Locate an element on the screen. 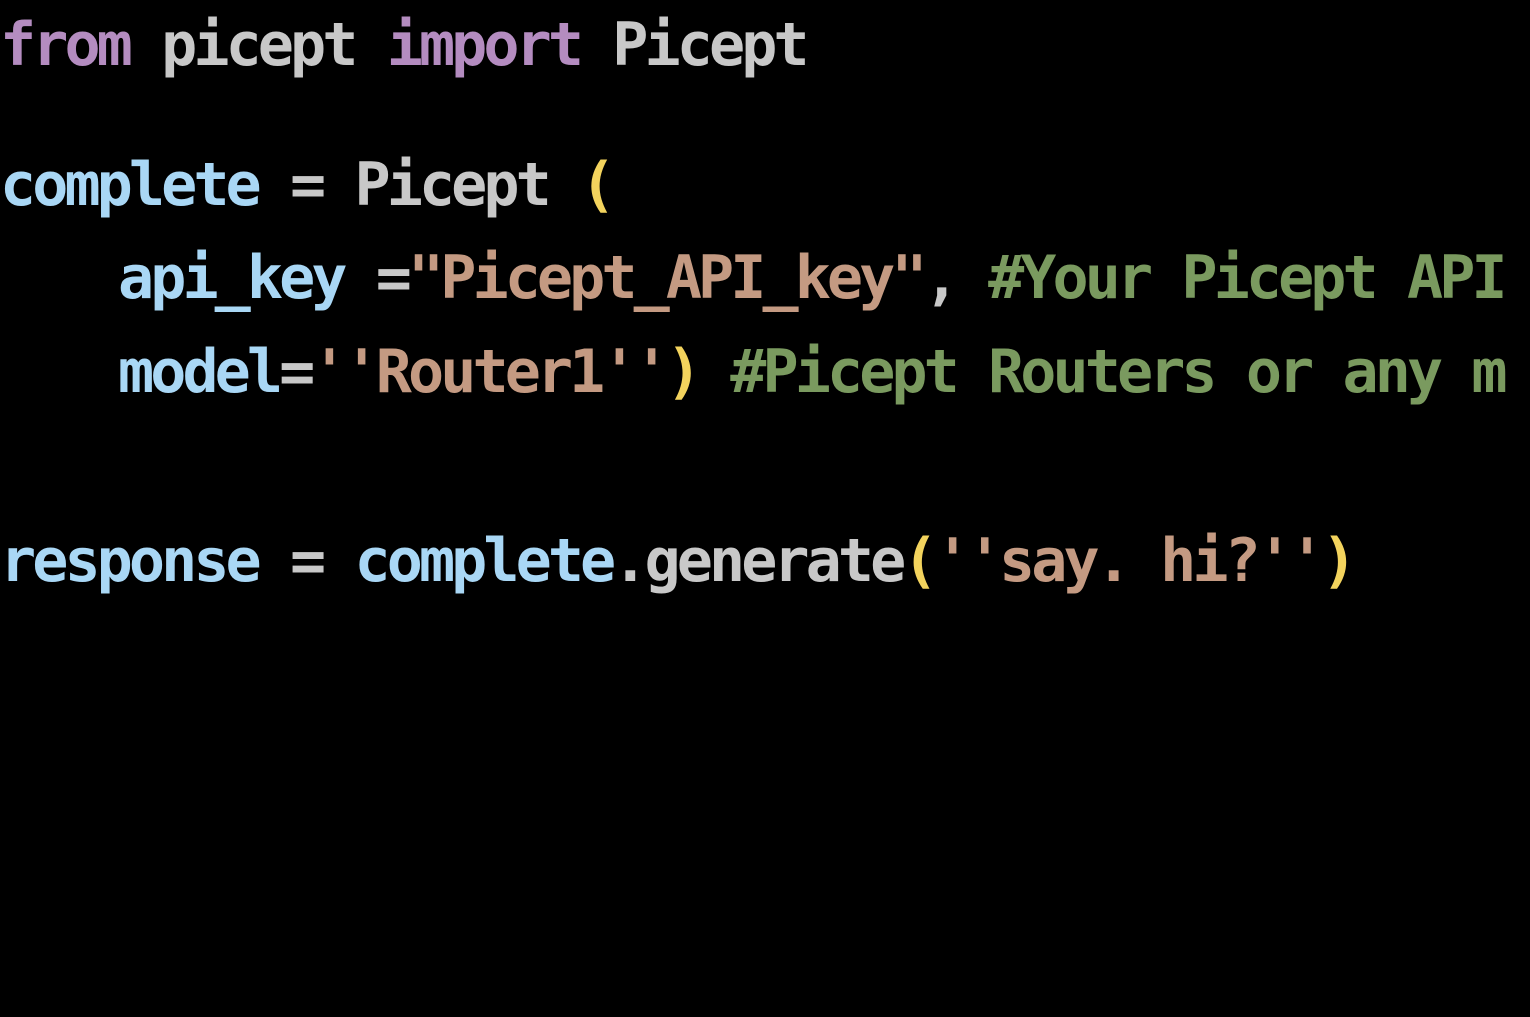 This screenshot has height=1017, width=1530. code-line-assign-complete: complete = Picept ( is located at coordinates (308, 185).